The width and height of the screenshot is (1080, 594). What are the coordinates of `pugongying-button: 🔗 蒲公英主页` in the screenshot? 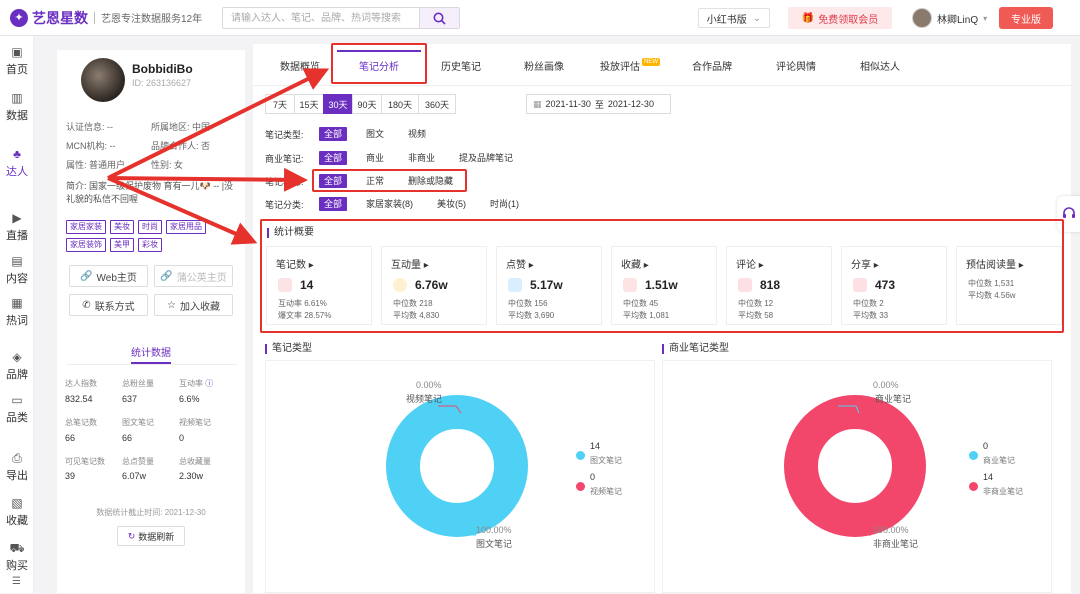 It's located at (193, 276).